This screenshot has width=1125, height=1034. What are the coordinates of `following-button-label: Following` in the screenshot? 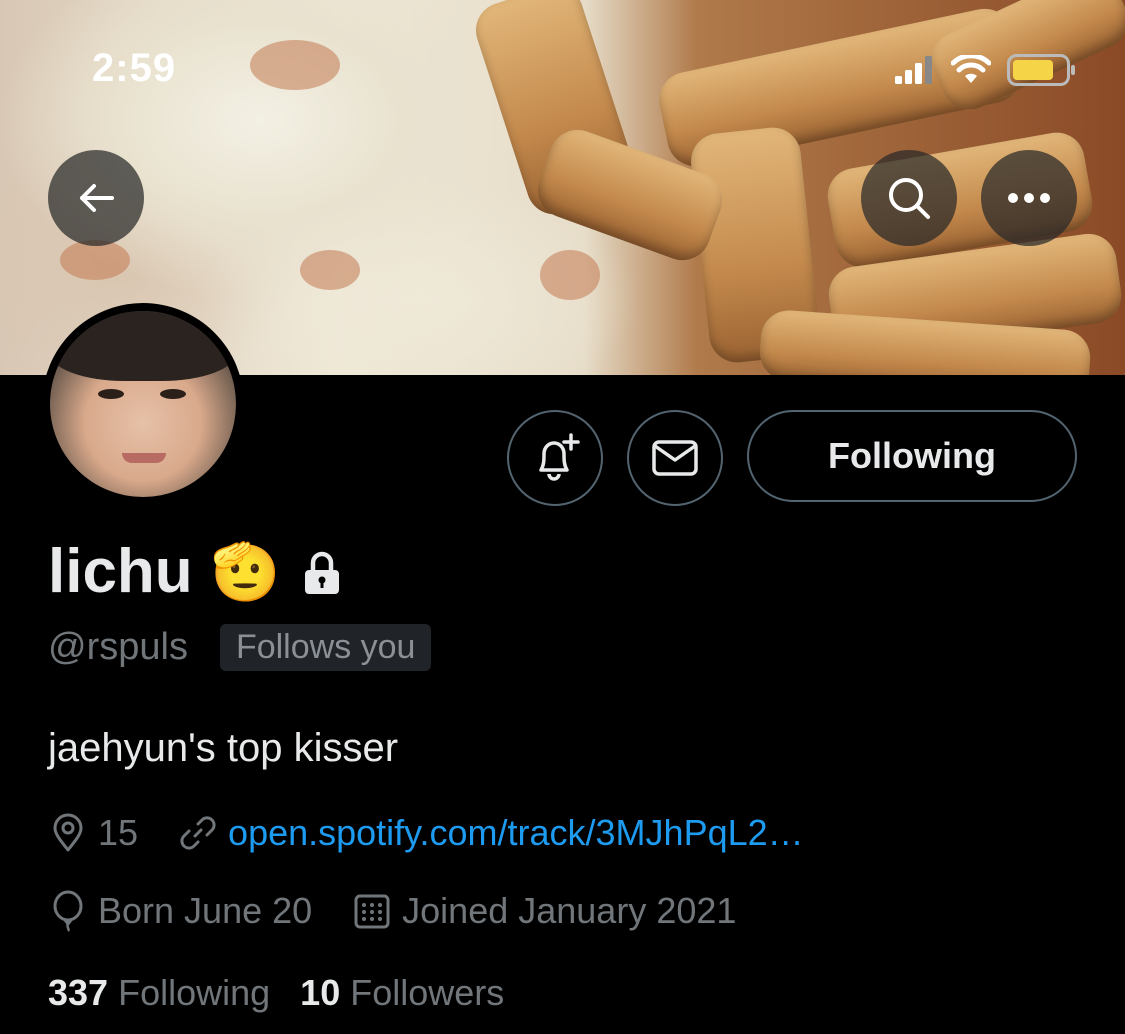 It's located at (912, 455).